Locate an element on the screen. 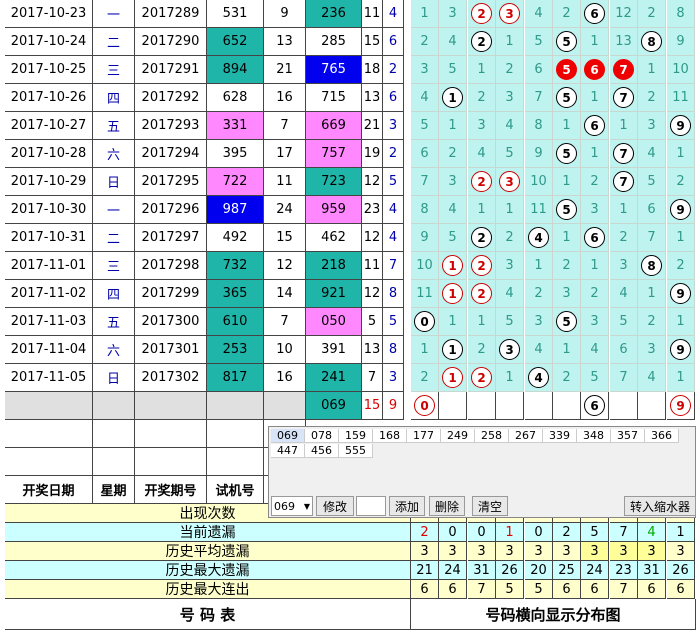  draw-span: 5 is located at coordinates (393, 322).